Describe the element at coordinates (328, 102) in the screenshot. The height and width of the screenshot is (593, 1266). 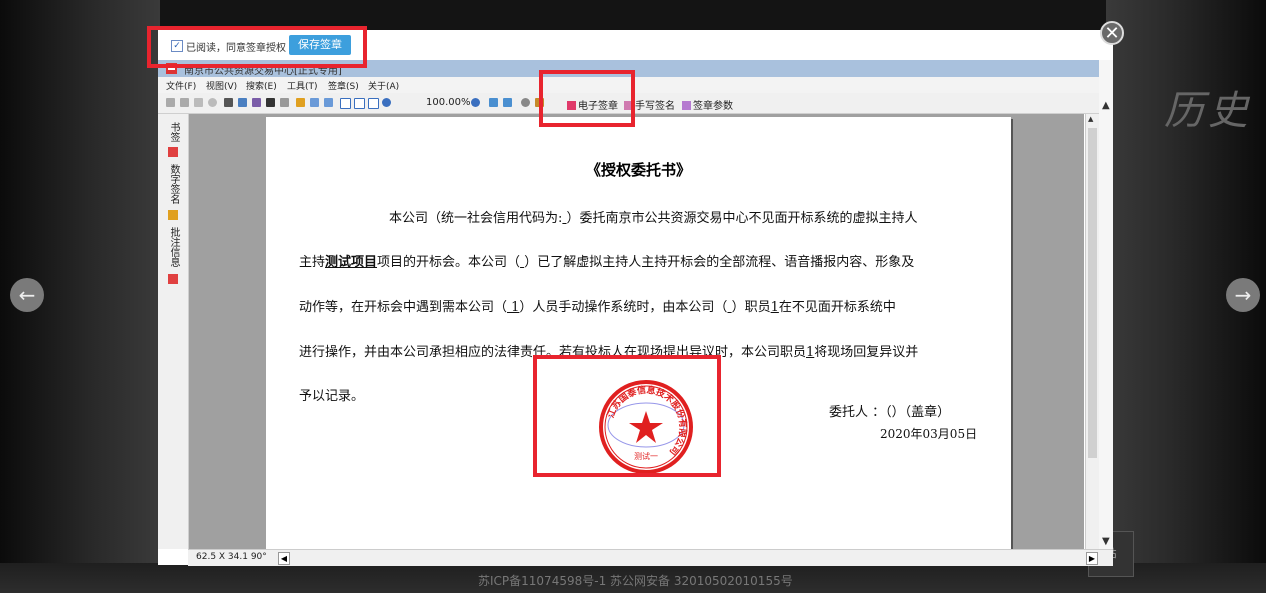
I see `snapshot-icon` at that location.